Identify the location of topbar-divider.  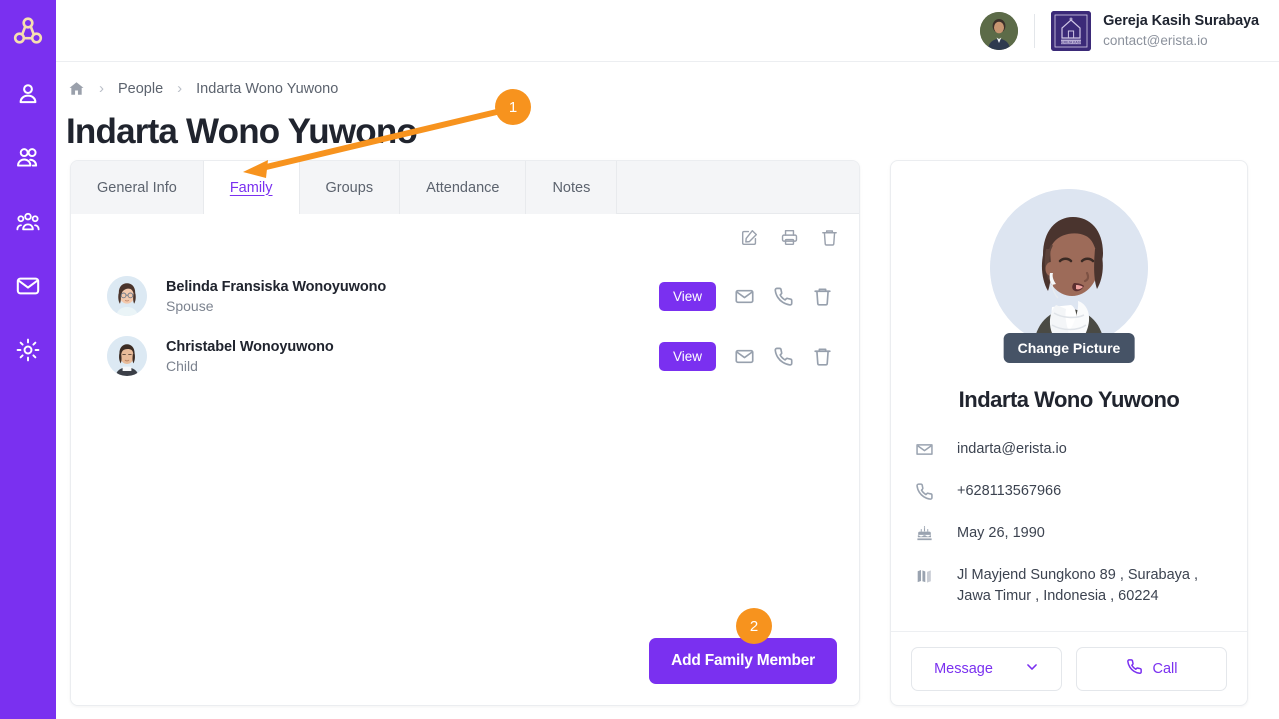
(1035, 30).